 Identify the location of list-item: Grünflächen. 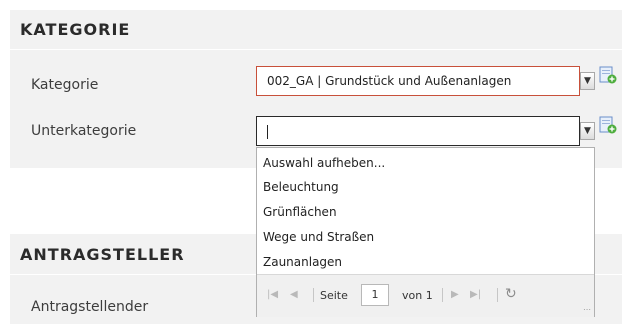
(300, 212).